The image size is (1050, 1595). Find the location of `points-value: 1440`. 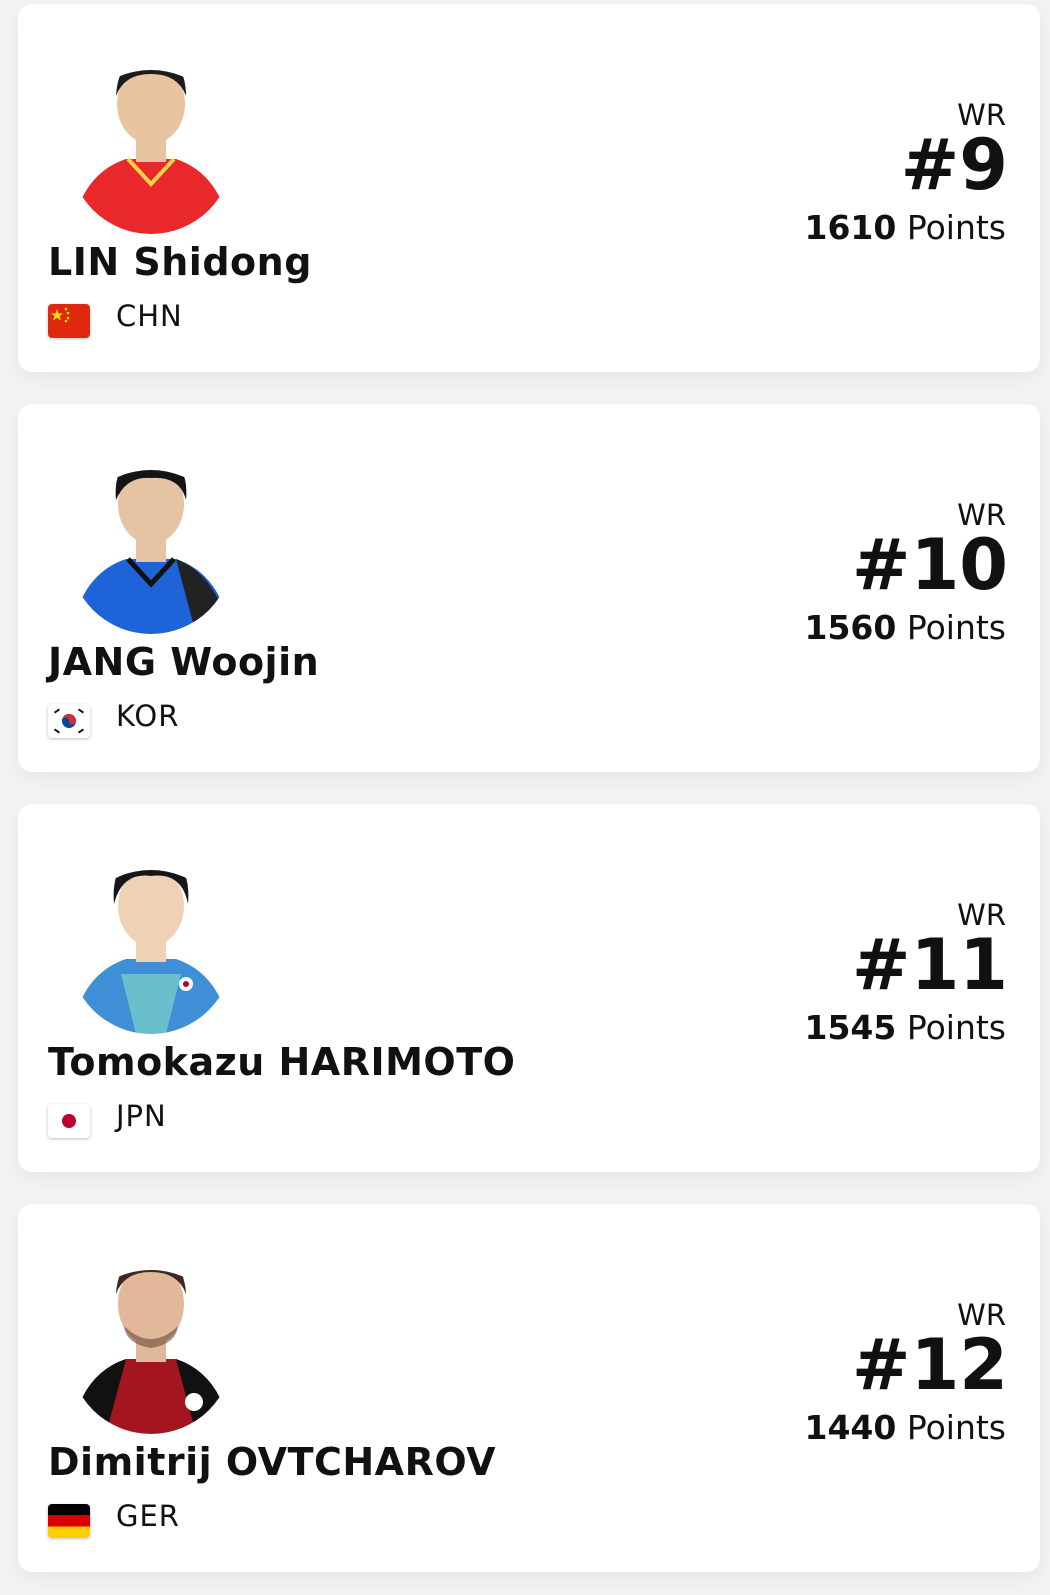

points-value: 1440 is located at coordinates (850, 1427).